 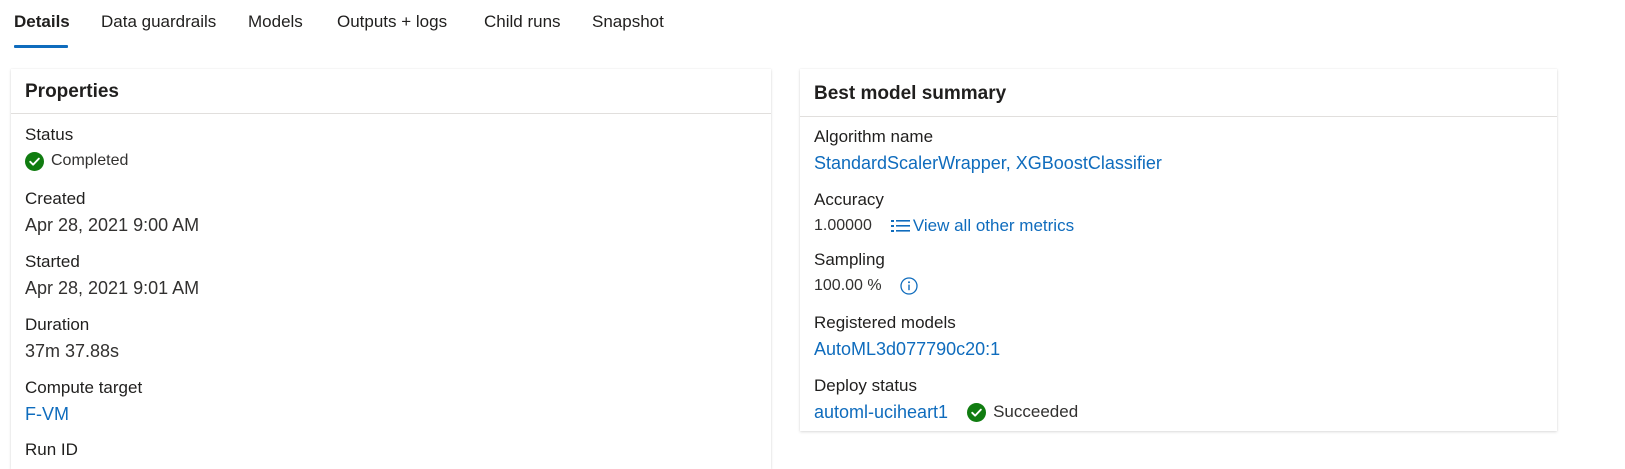 I want to click on deploy-status-field: Deploy status automl-uciheart1 Succeeded, so click(x=1178, y=399).